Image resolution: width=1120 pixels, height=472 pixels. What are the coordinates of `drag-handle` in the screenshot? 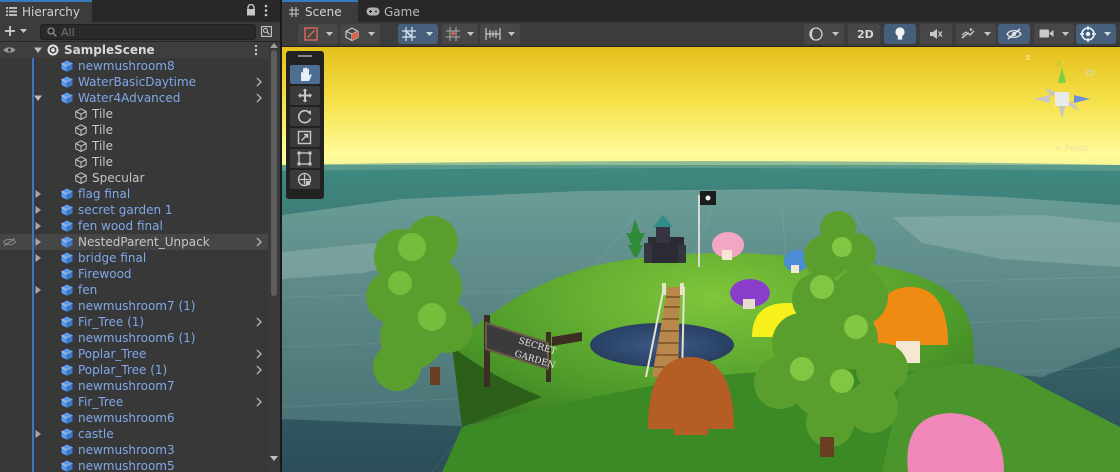 It's located at (305, 56).